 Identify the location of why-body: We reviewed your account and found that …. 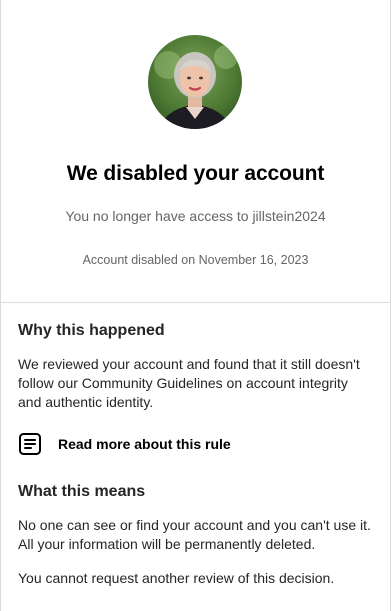
(189, 383).